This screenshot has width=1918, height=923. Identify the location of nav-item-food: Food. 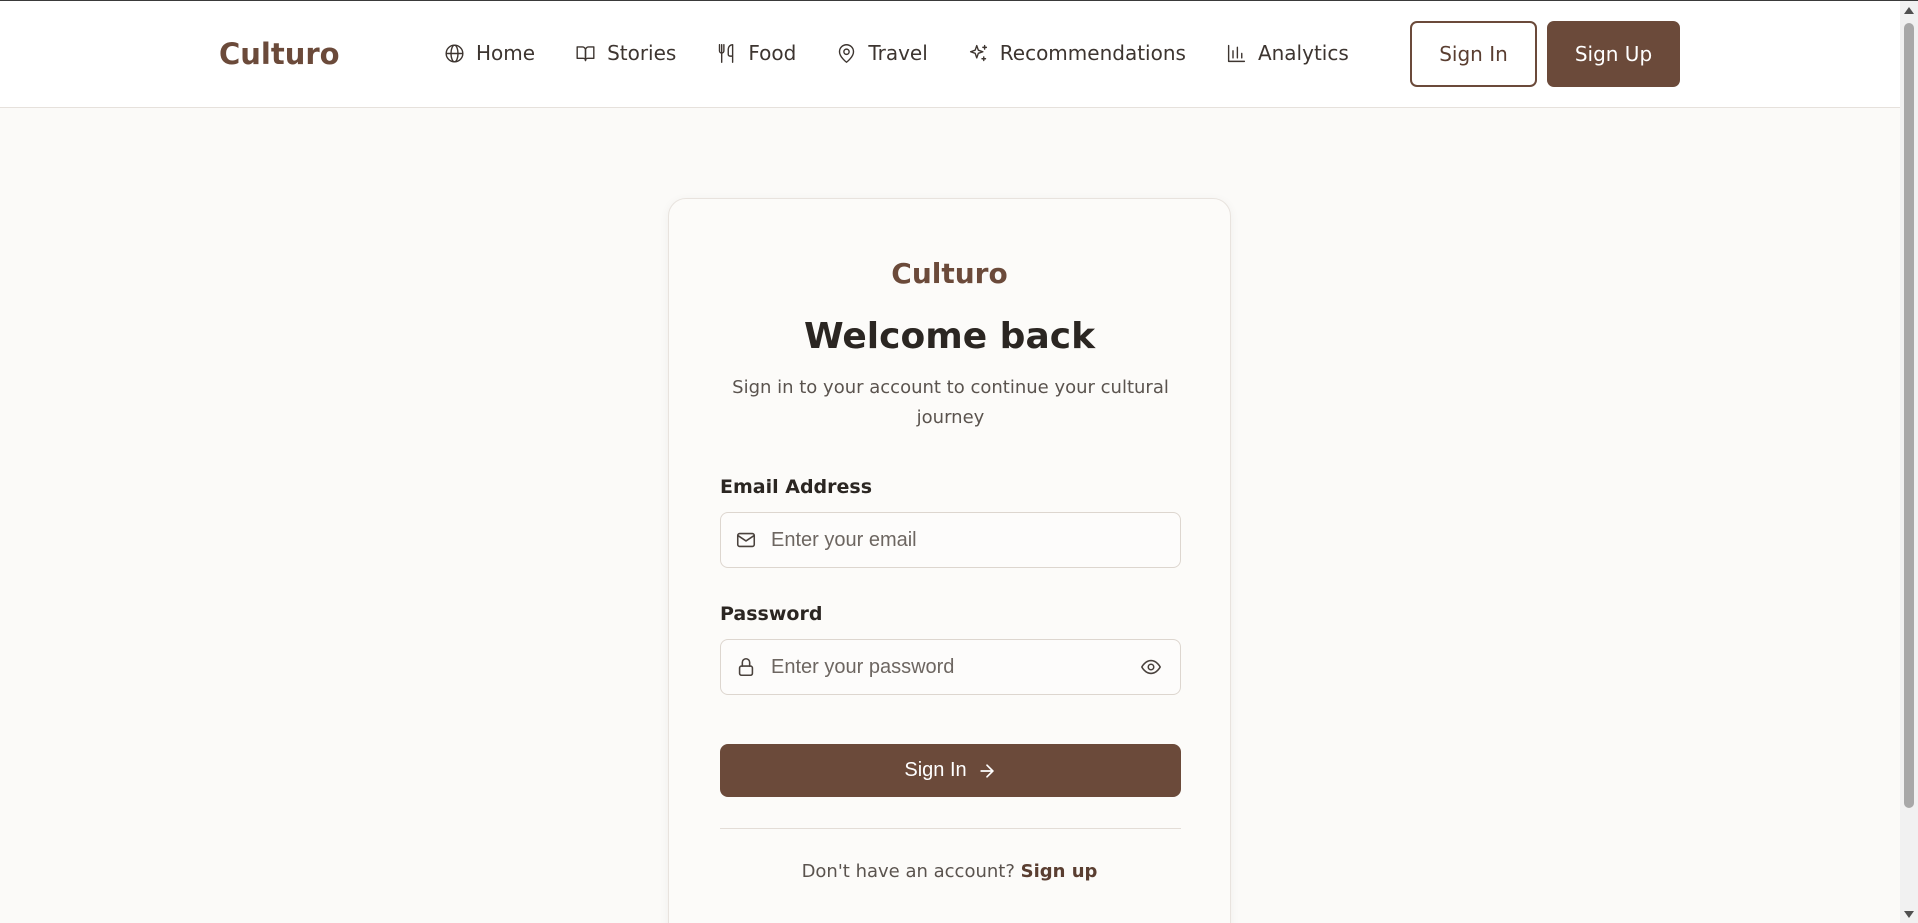
(756, 53).